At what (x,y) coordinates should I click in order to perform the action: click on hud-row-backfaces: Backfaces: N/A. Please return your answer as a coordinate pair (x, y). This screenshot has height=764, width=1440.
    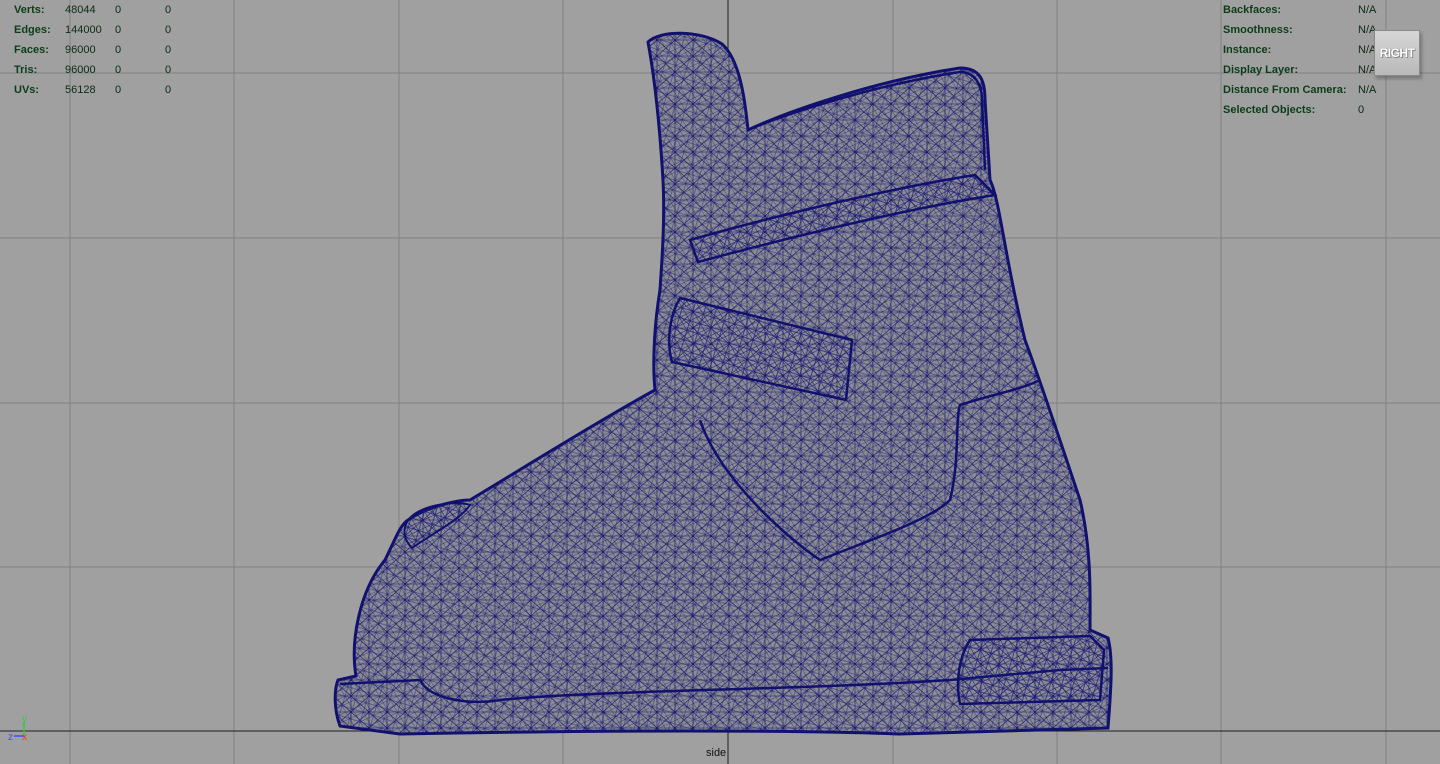
    Looking at the image, I should click on (1323, 10).